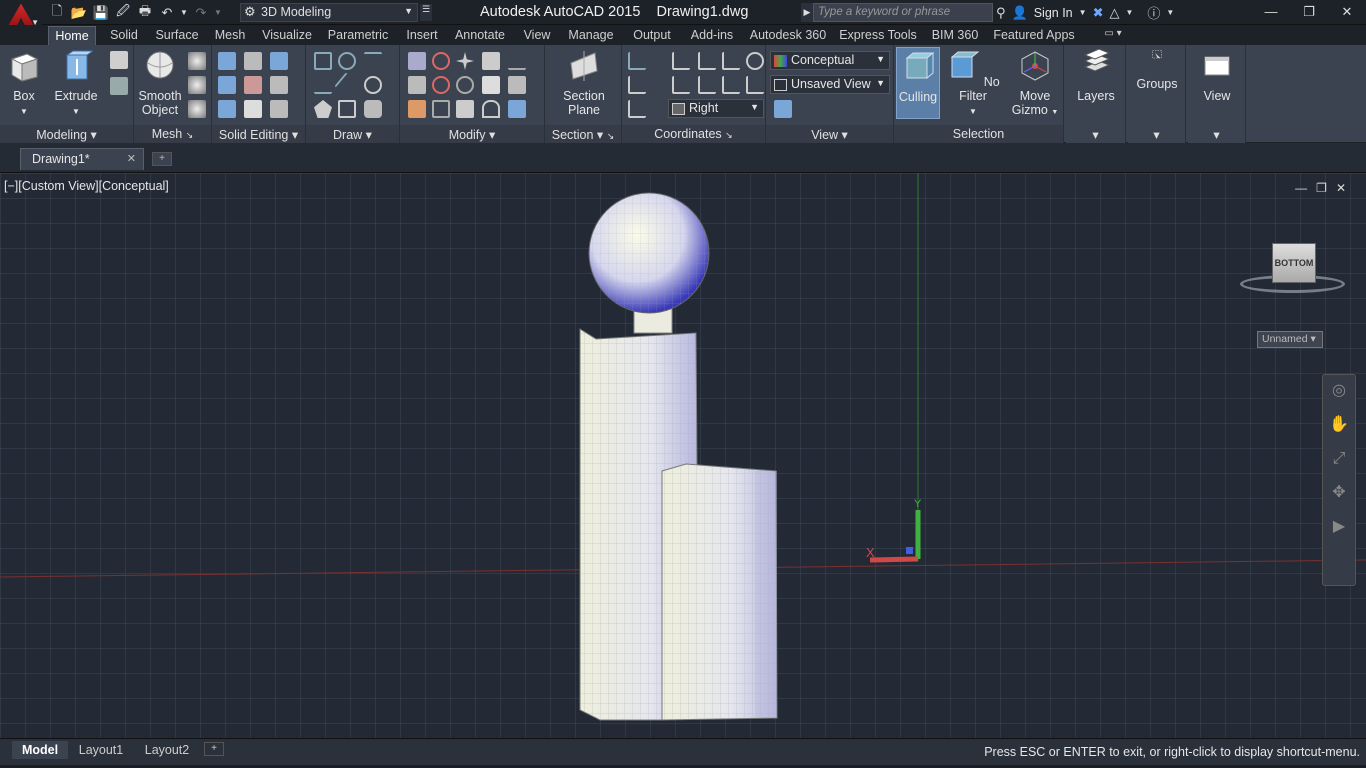 The width and height of the screenshot is (1366, 768). I want to click on helix-icon, so click(347, 61).